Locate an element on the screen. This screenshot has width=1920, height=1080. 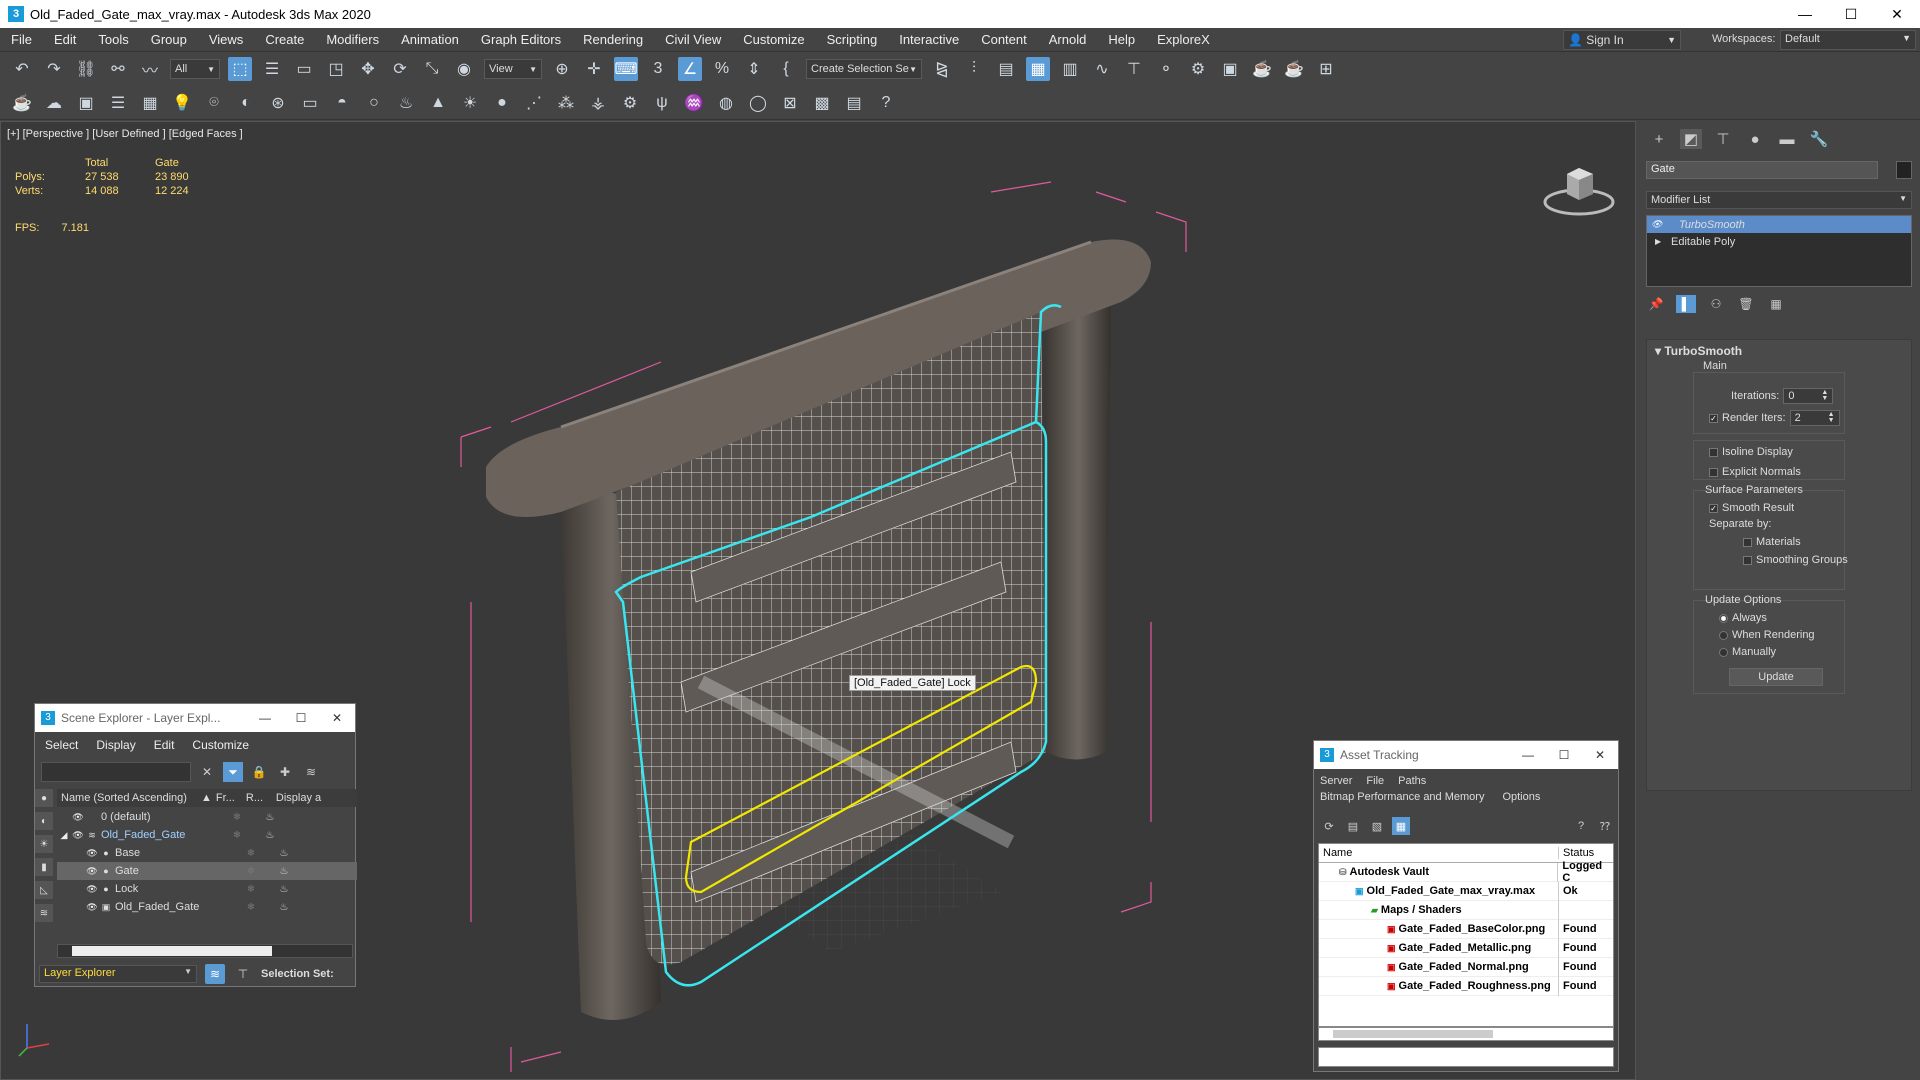
scrollbar-thumb is located at coordinates (1413, 1034).